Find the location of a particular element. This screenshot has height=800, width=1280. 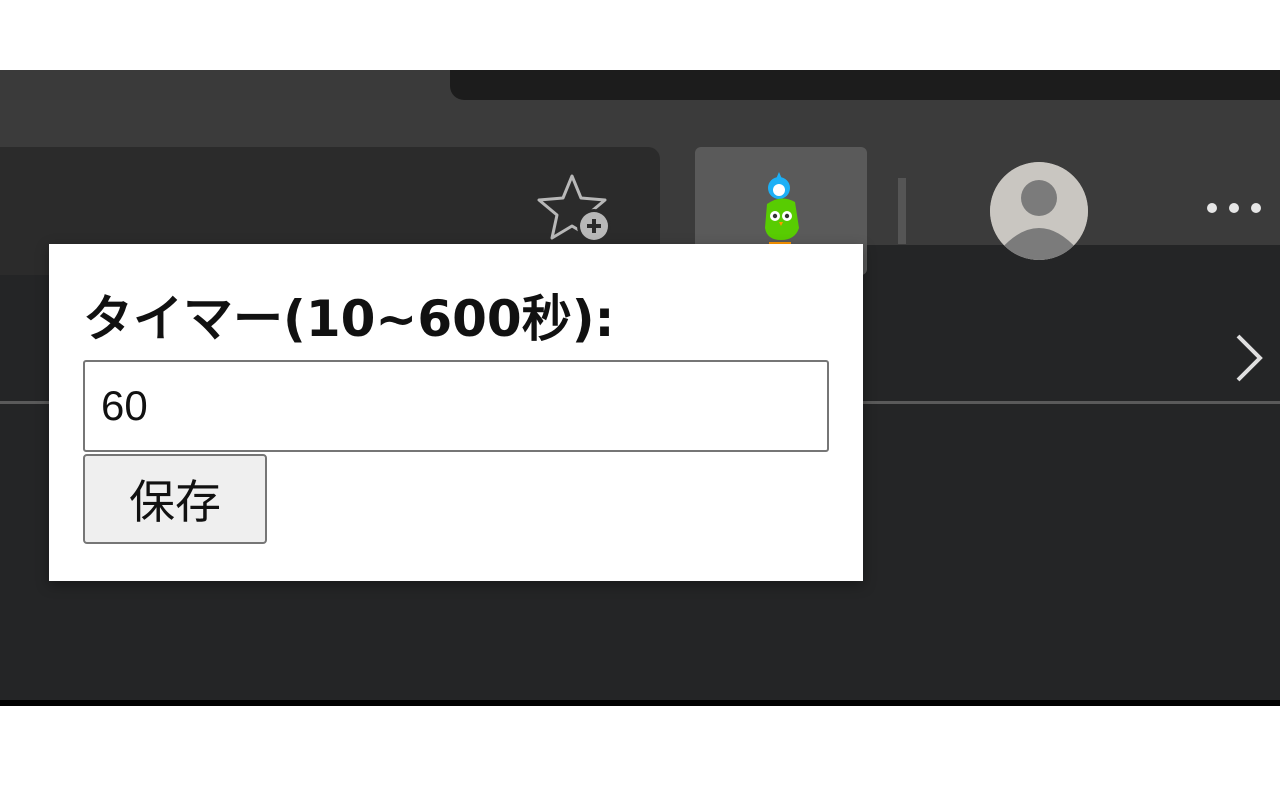

more-dots-icon is located at coordinates (1234, 208).